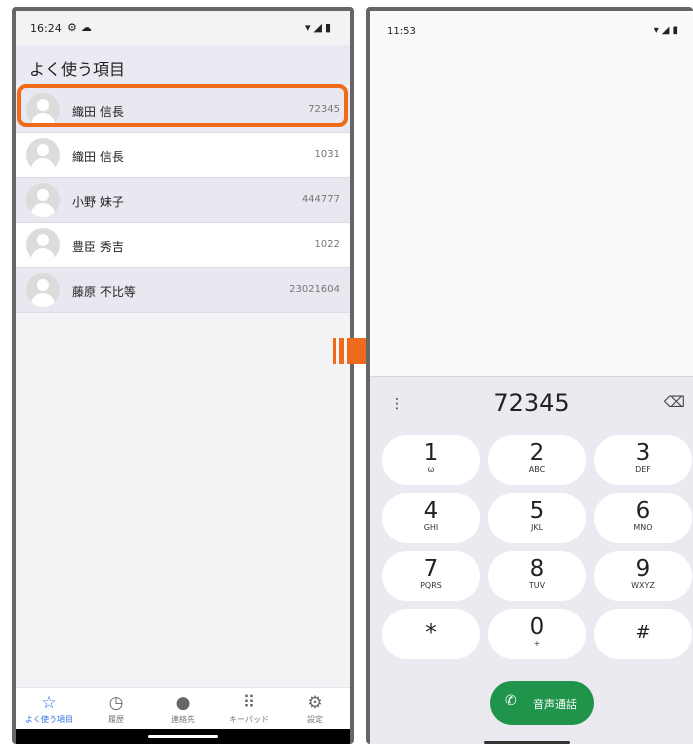 Image resolution: width=693 pixels, height=744 pixels. Describe the element at coordinates (183, 703) in the screenshot. I see `person-icon: ●` at that location.